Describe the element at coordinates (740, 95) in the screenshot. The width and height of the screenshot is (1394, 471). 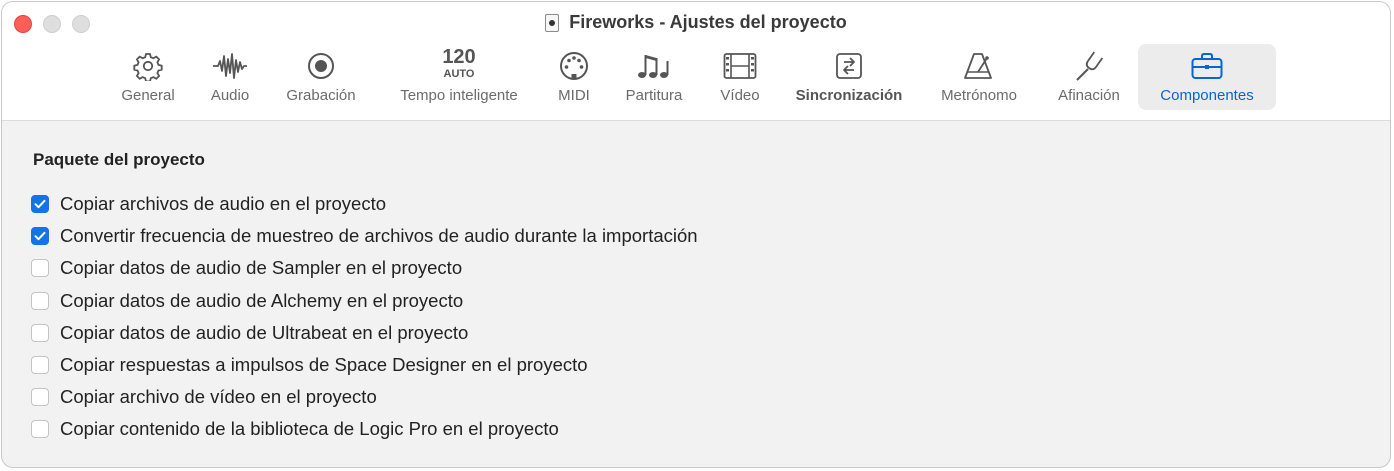
I see `tab-label: Vídeo` at that location.